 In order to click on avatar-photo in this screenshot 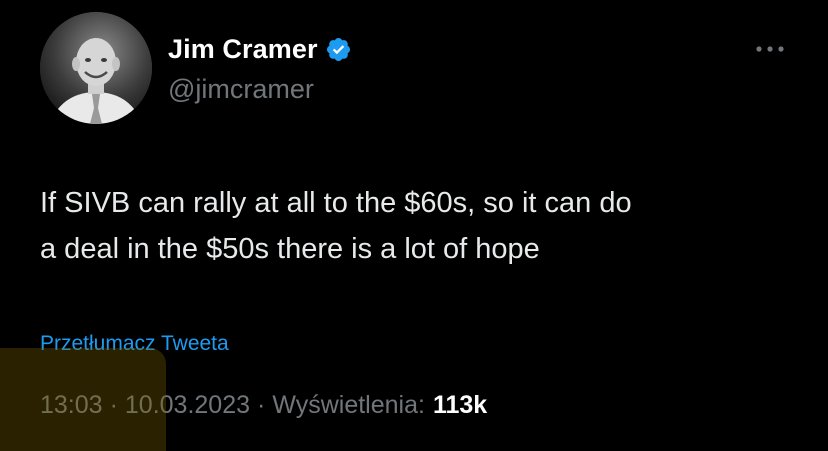, I will do `click(96, 68)`.